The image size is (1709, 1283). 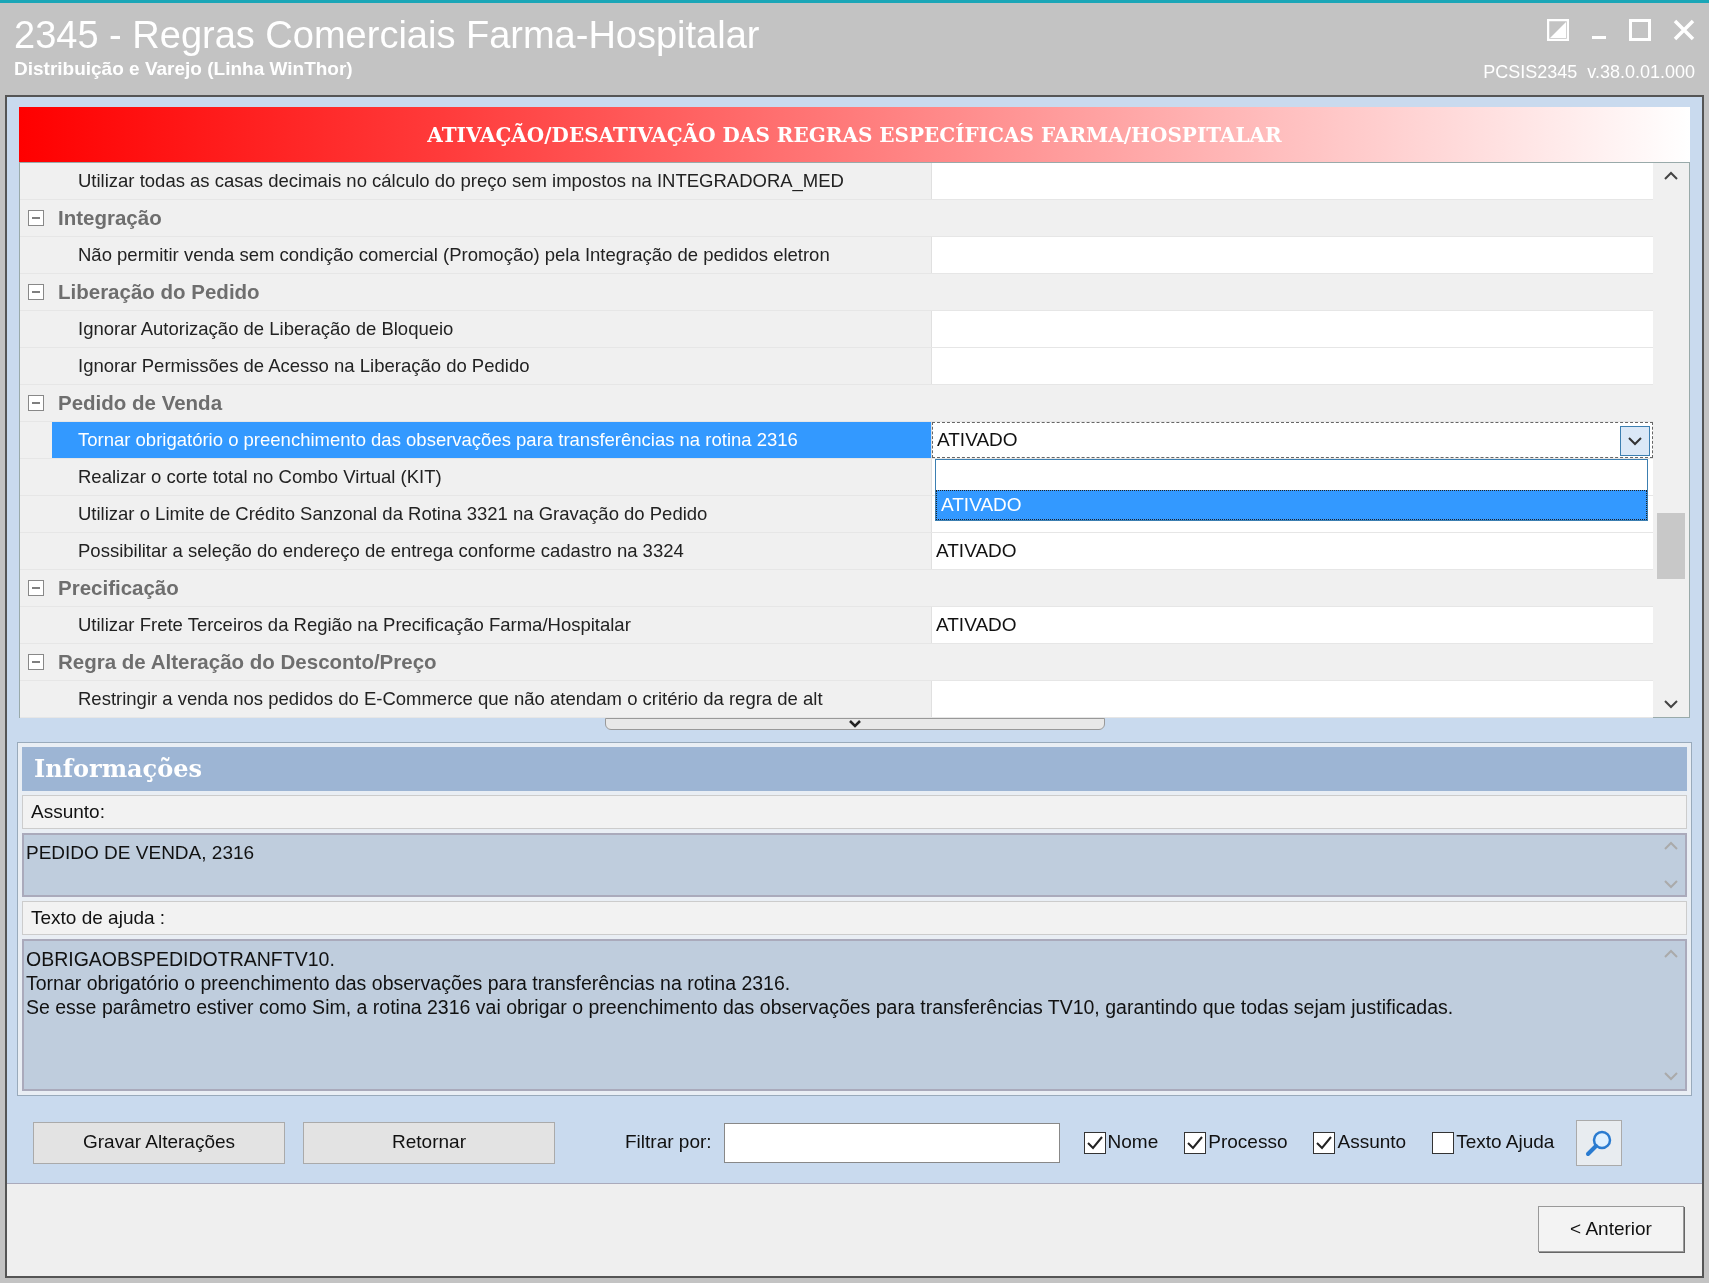 I want to click on filter-label: Filtrar por:, so click(x=668, y=1142).